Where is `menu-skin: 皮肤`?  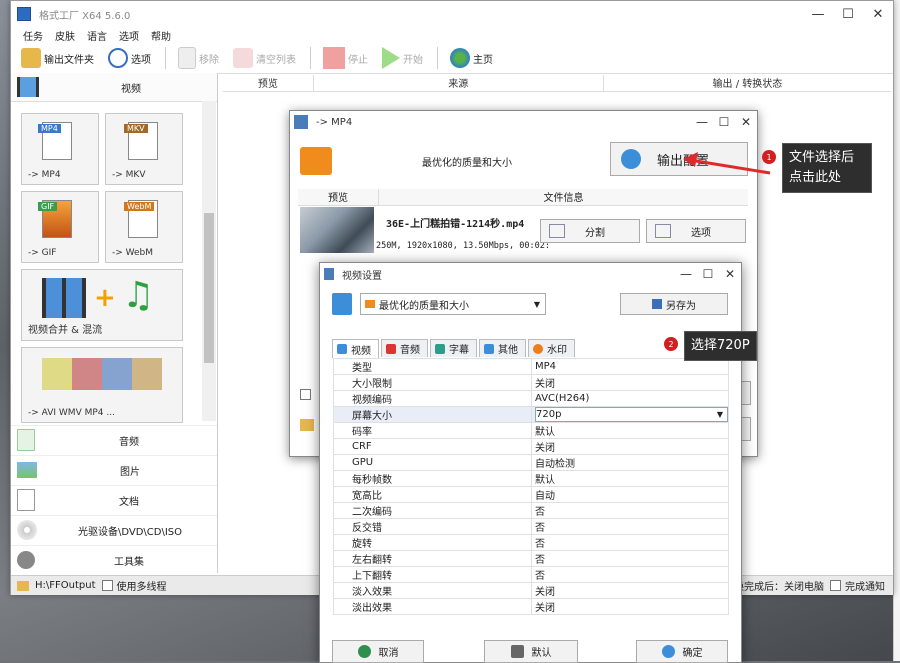 menu-skin: 皮肤 is located at coordinates (65, 35).